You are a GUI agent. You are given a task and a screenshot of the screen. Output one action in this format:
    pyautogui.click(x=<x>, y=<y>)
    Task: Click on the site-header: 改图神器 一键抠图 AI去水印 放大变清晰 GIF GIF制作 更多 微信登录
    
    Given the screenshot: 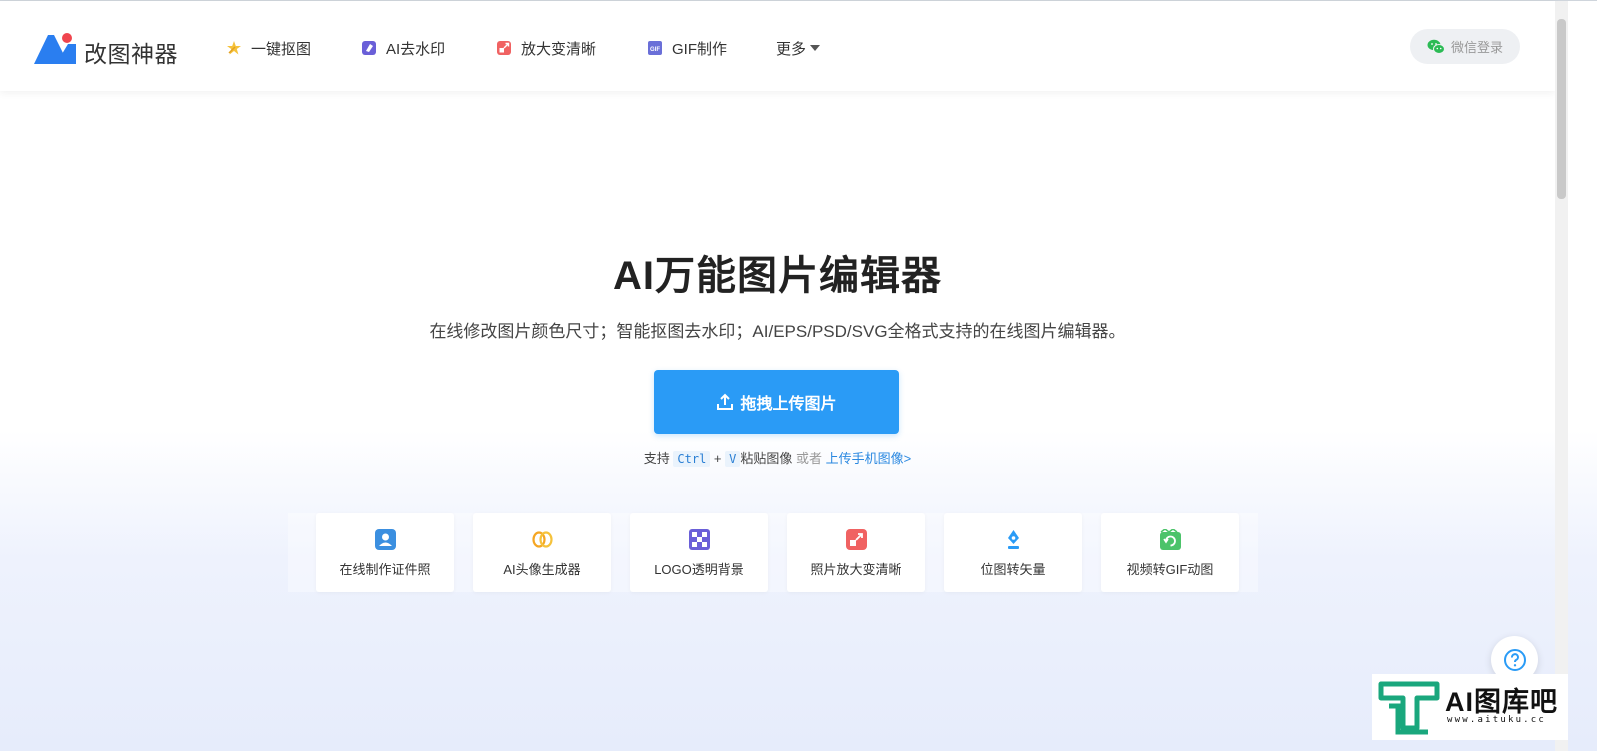 What is the action you would take?
    pyautogui.click(x=777, y=46)
    